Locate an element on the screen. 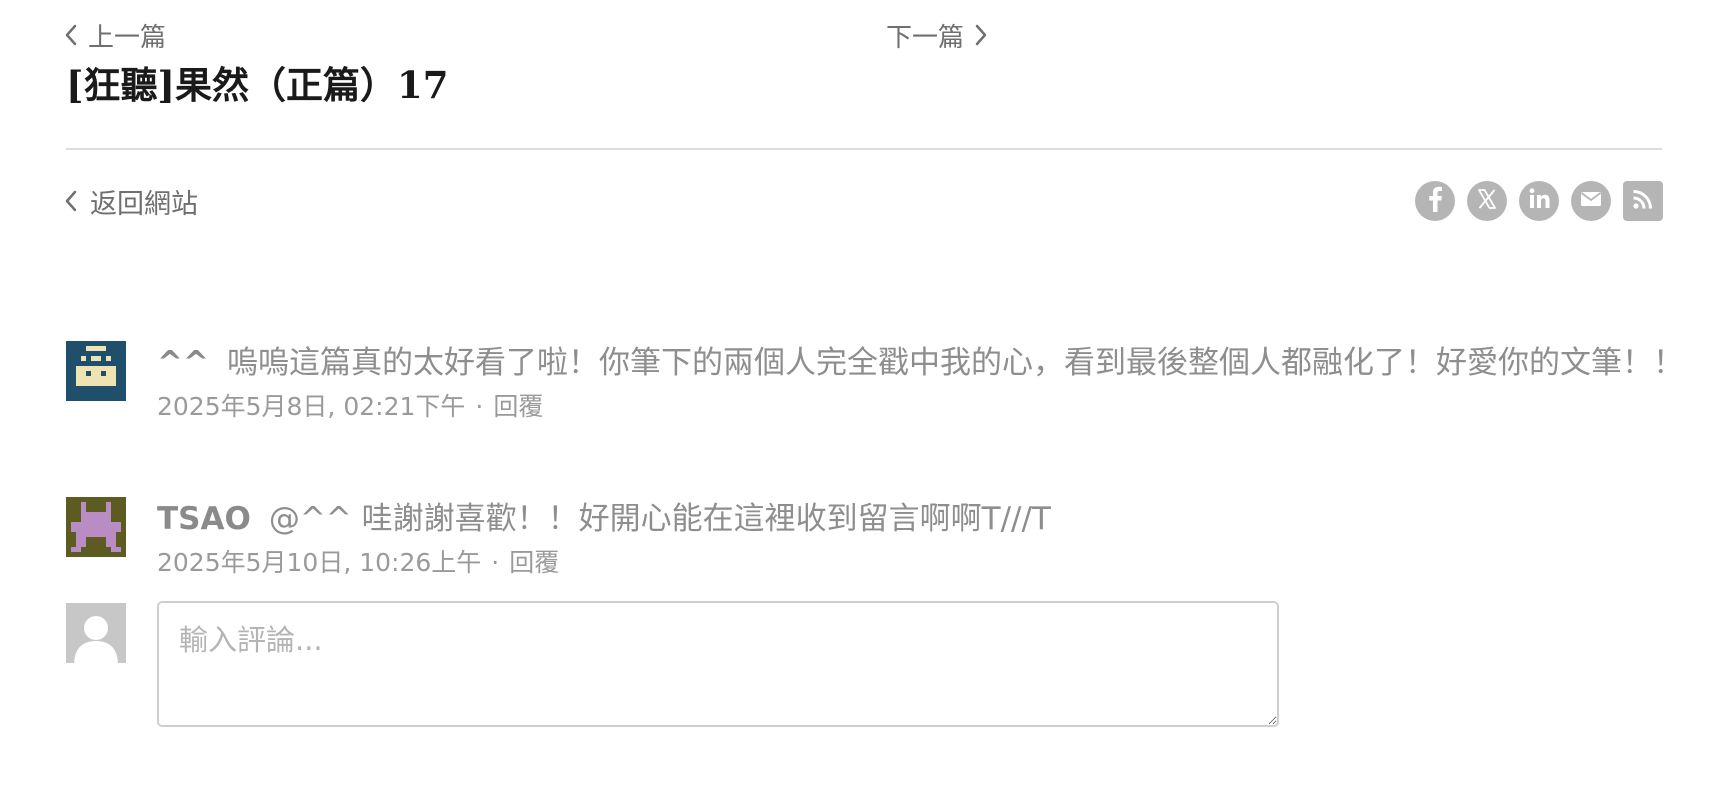  email-icon is located at coordinates (1591, 201).